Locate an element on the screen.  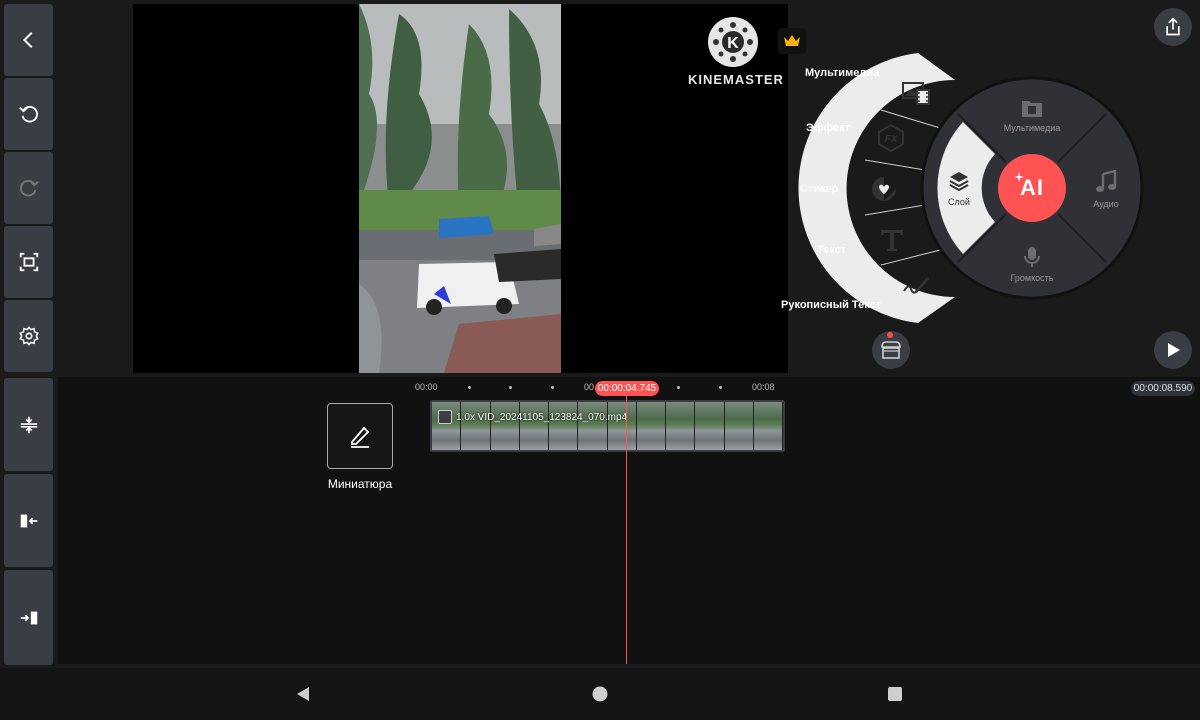
menu-label-sticker: Стикер is located at coordinates (819, 189).